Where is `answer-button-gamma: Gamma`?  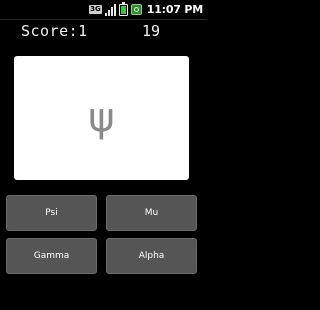 answer-button-gamma: Gamma is located at coordinates (51, 256).